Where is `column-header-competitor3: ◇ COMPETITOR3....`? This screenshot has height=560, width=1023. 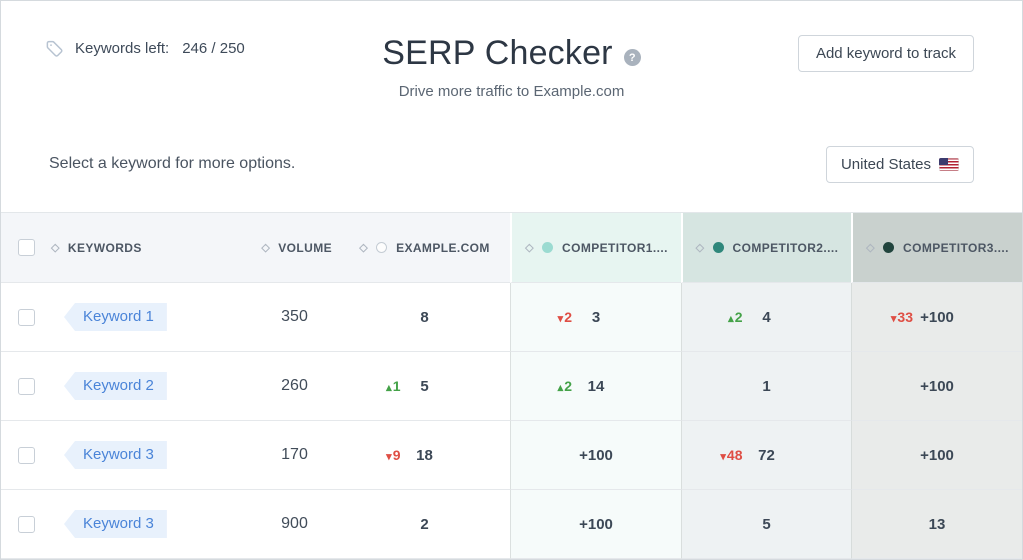 column-header-competitor3: ◇ COMPETITOR3.... is located at coordinates (936, 248).